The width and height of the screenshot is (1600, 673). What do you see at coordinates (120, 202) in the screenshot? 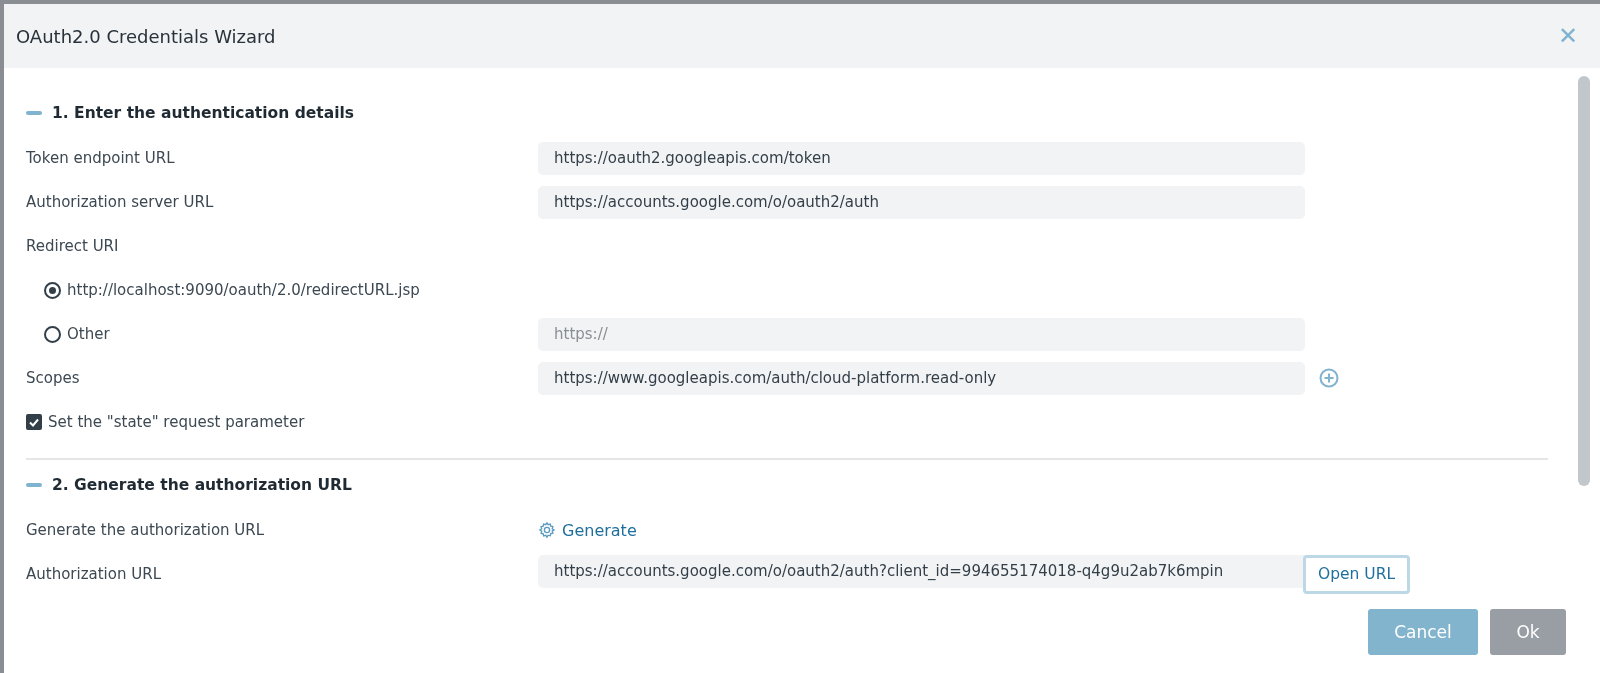
I see `field-label: Authorization server URL` at bounding box center [120, 202].